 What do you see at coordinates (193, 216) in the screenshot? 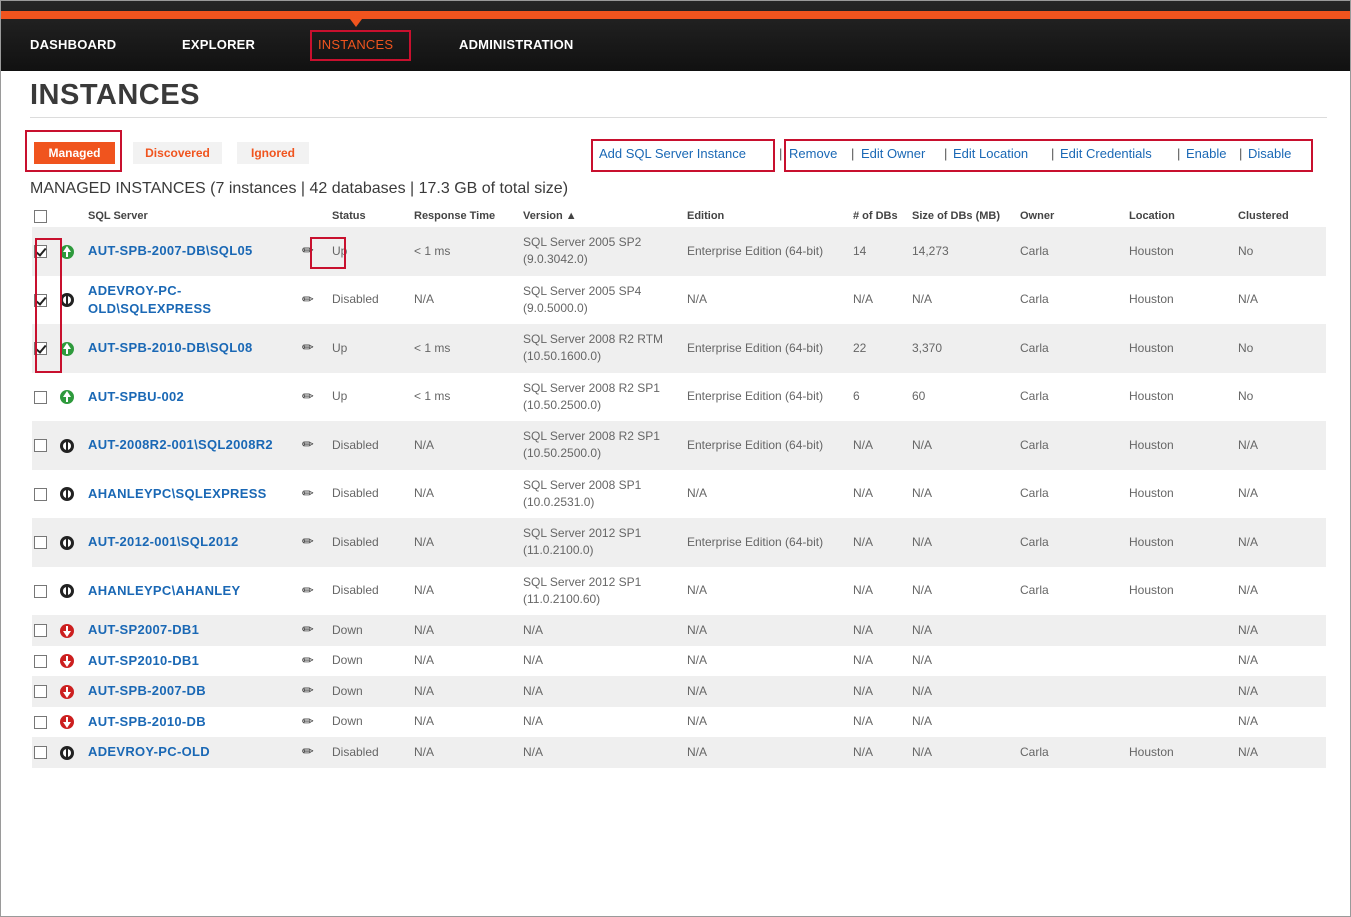
I see `col-sql-server: SQL Server` at bounding box center [193, 216].